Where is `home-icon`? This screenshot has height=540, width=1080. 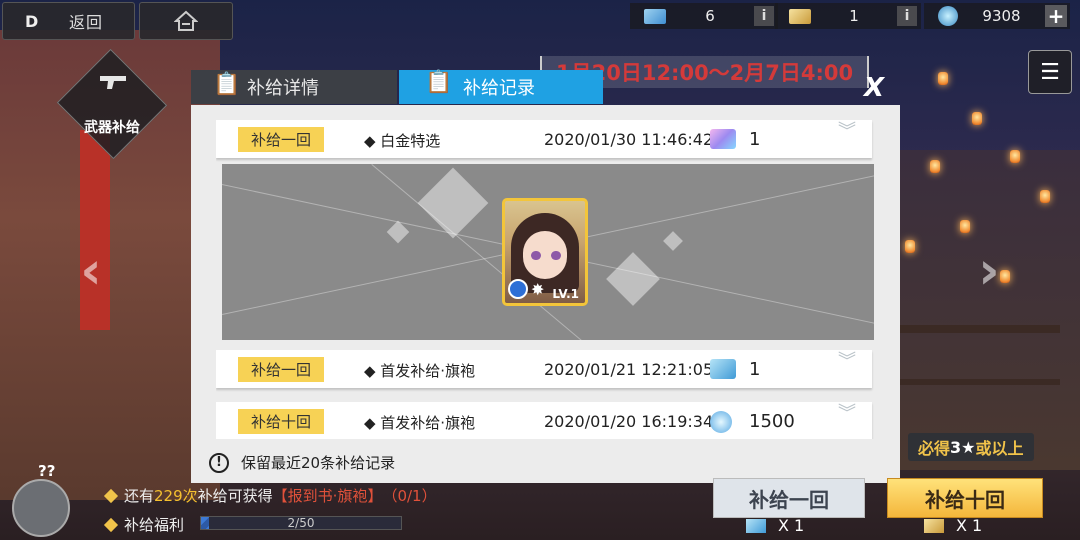 home-icon is located at coordinates (186, 20).